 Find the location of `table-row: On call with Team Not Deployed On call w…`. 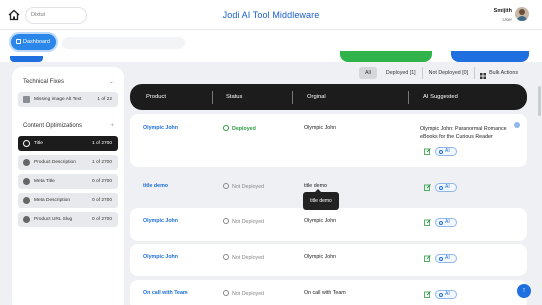

table-row: On call with Team Not Deployed On call w… is located at coordinates (328, 292).